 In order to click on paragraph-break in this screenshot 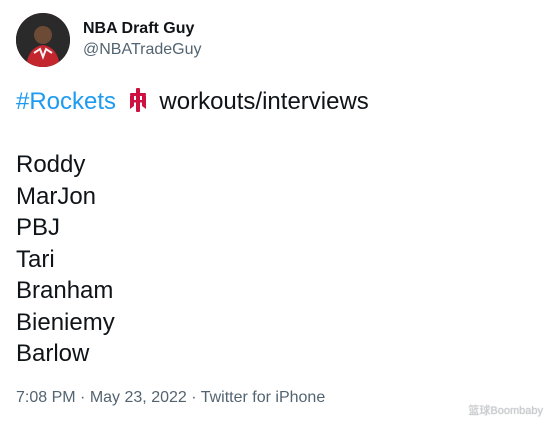, I will do `click(276, 134)`.